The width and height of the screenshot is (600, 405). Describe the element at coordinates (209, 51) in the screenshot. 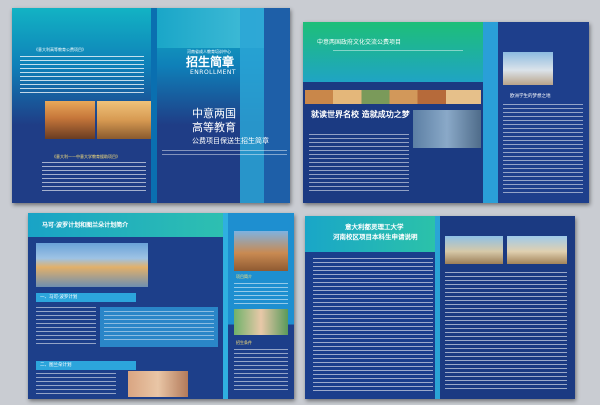

I see `center-subtitle: 河南省成人教育培训中心` at that location.